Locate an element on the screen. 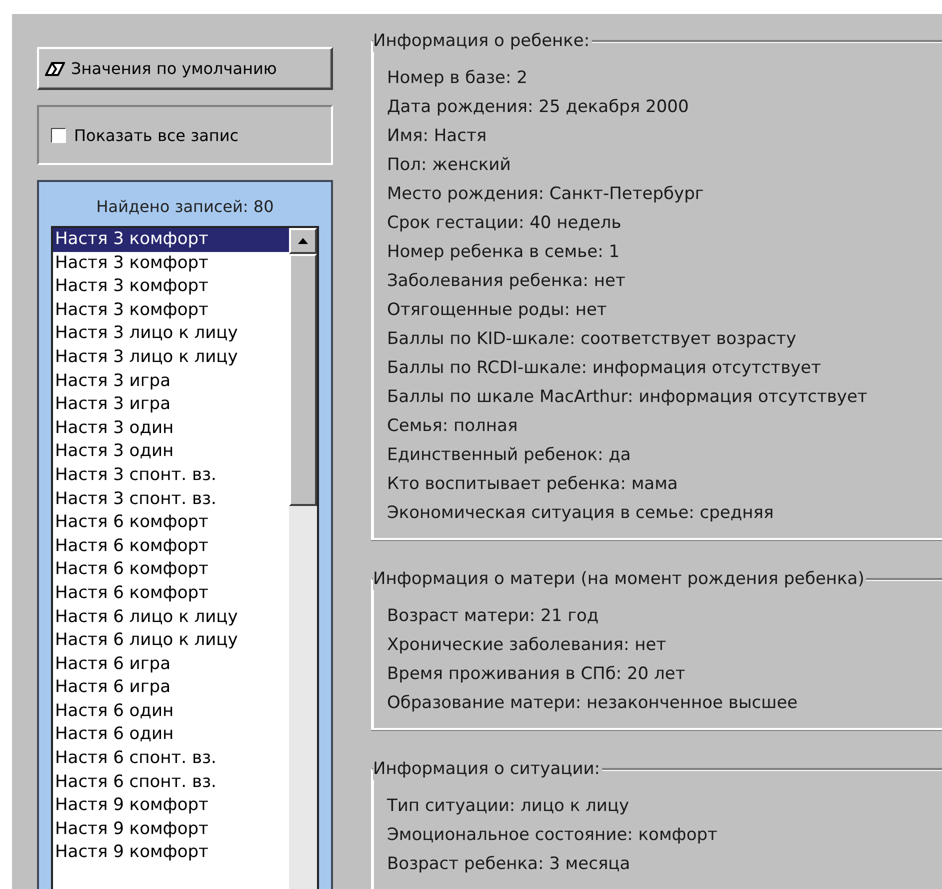 The width and height of the screenshot is (942, 889). records-count: Найдено записей: 80 is located at coordinates (185, 207).